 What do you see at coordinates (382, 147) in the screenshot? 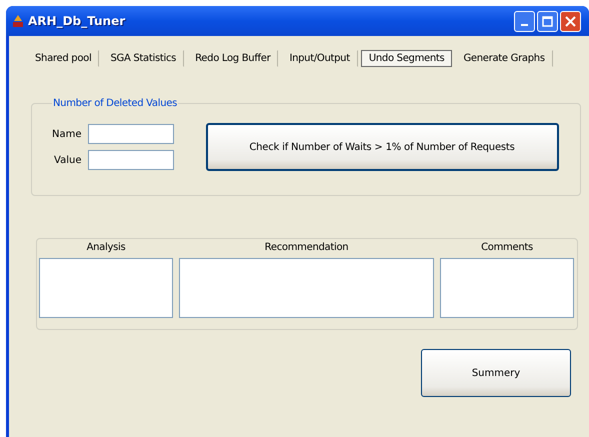
I see `check-button: Check if Number of Waits > 1% of Number of Requests` at bounding box center [382, 147].